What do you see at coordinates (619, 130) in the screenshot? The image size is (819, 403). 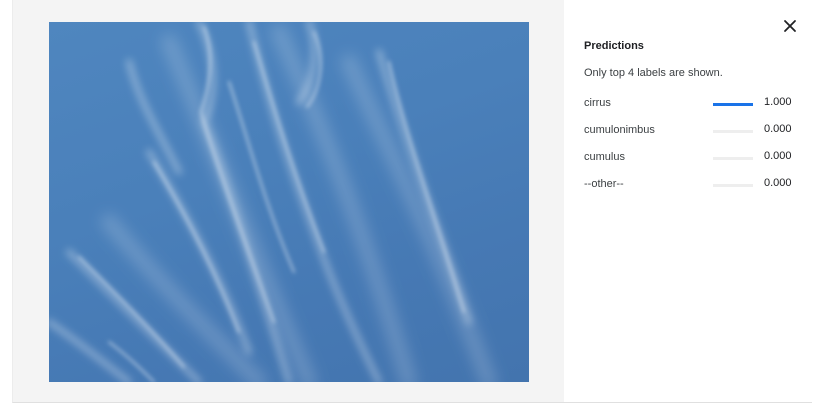 I see `prediction-label: cumulonimbus` at bounding box center [619, 130].